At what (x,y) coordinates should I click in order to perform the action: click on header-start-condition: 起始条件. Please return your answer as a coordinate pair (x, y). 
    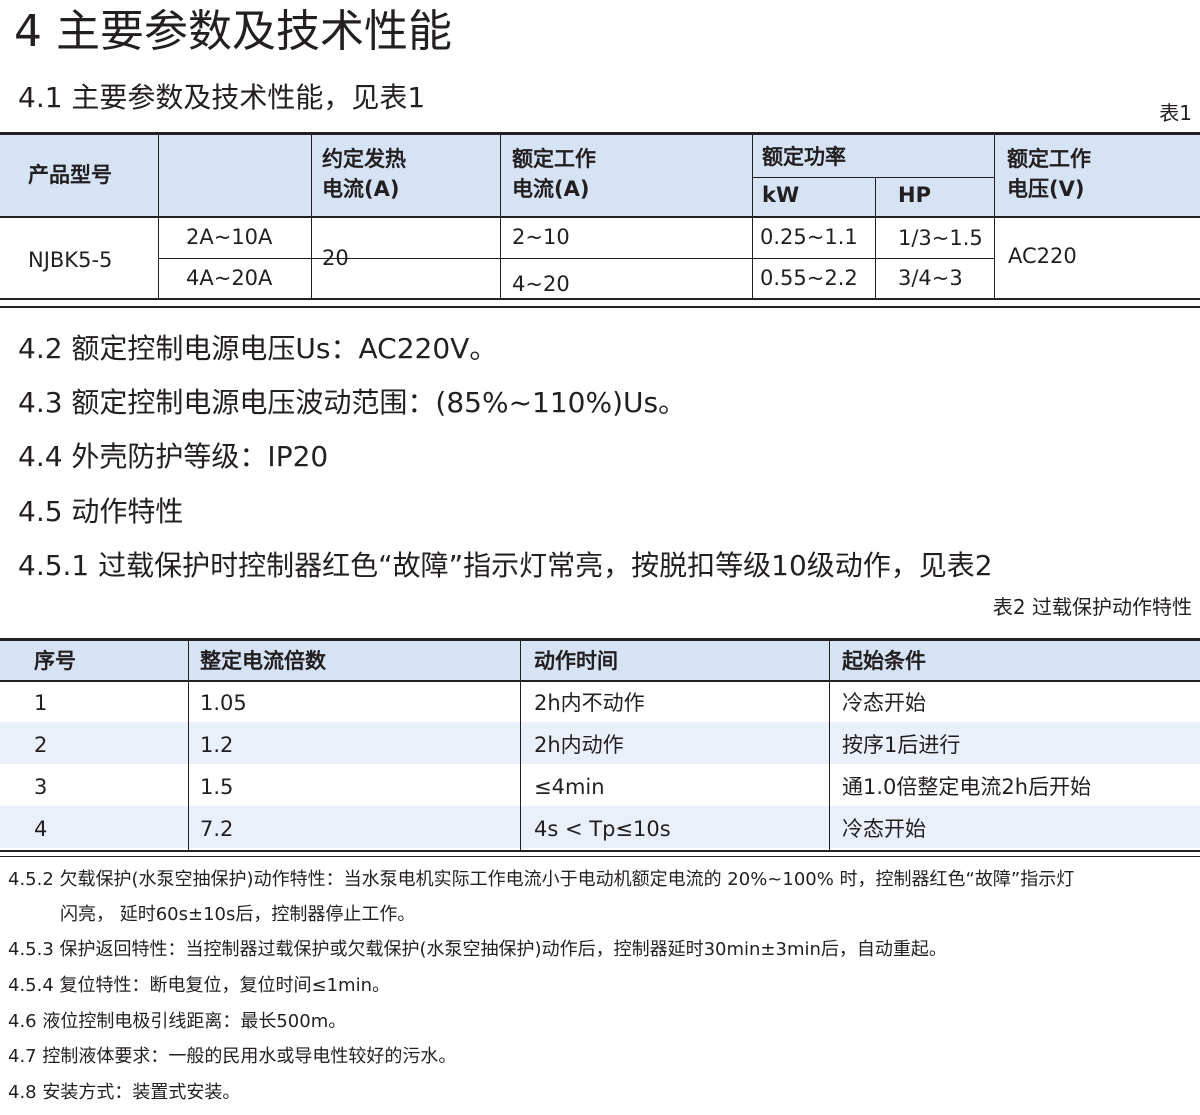
    Looking at the image, I should click on (884, 661).